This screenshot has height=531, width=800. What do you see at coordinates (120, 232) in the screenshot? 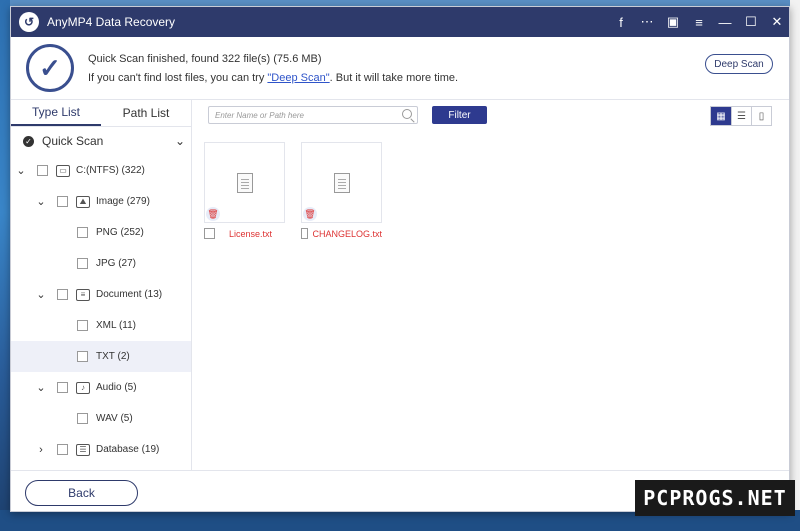
I see `tree-item-label: PNG (252)` at bounding box center [120, 232].